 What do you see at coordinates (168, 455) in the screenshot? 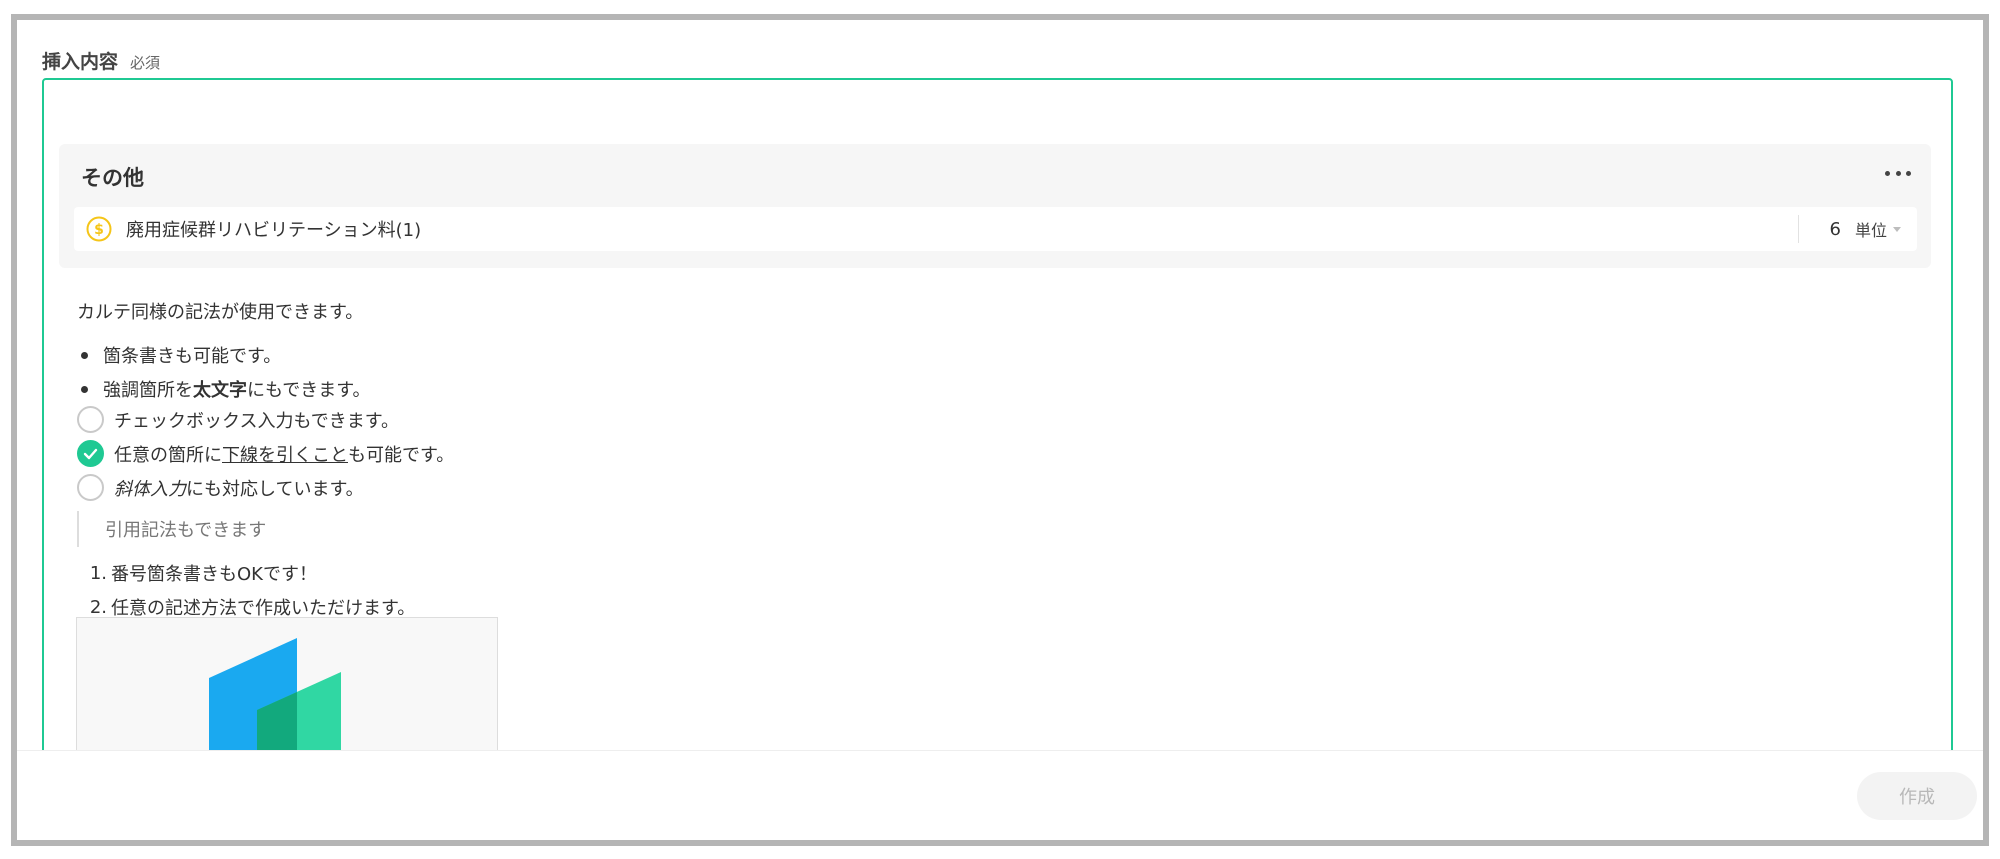
I see `checklist-text-before: 任意の箇所に` at bounding box center [168, 455].